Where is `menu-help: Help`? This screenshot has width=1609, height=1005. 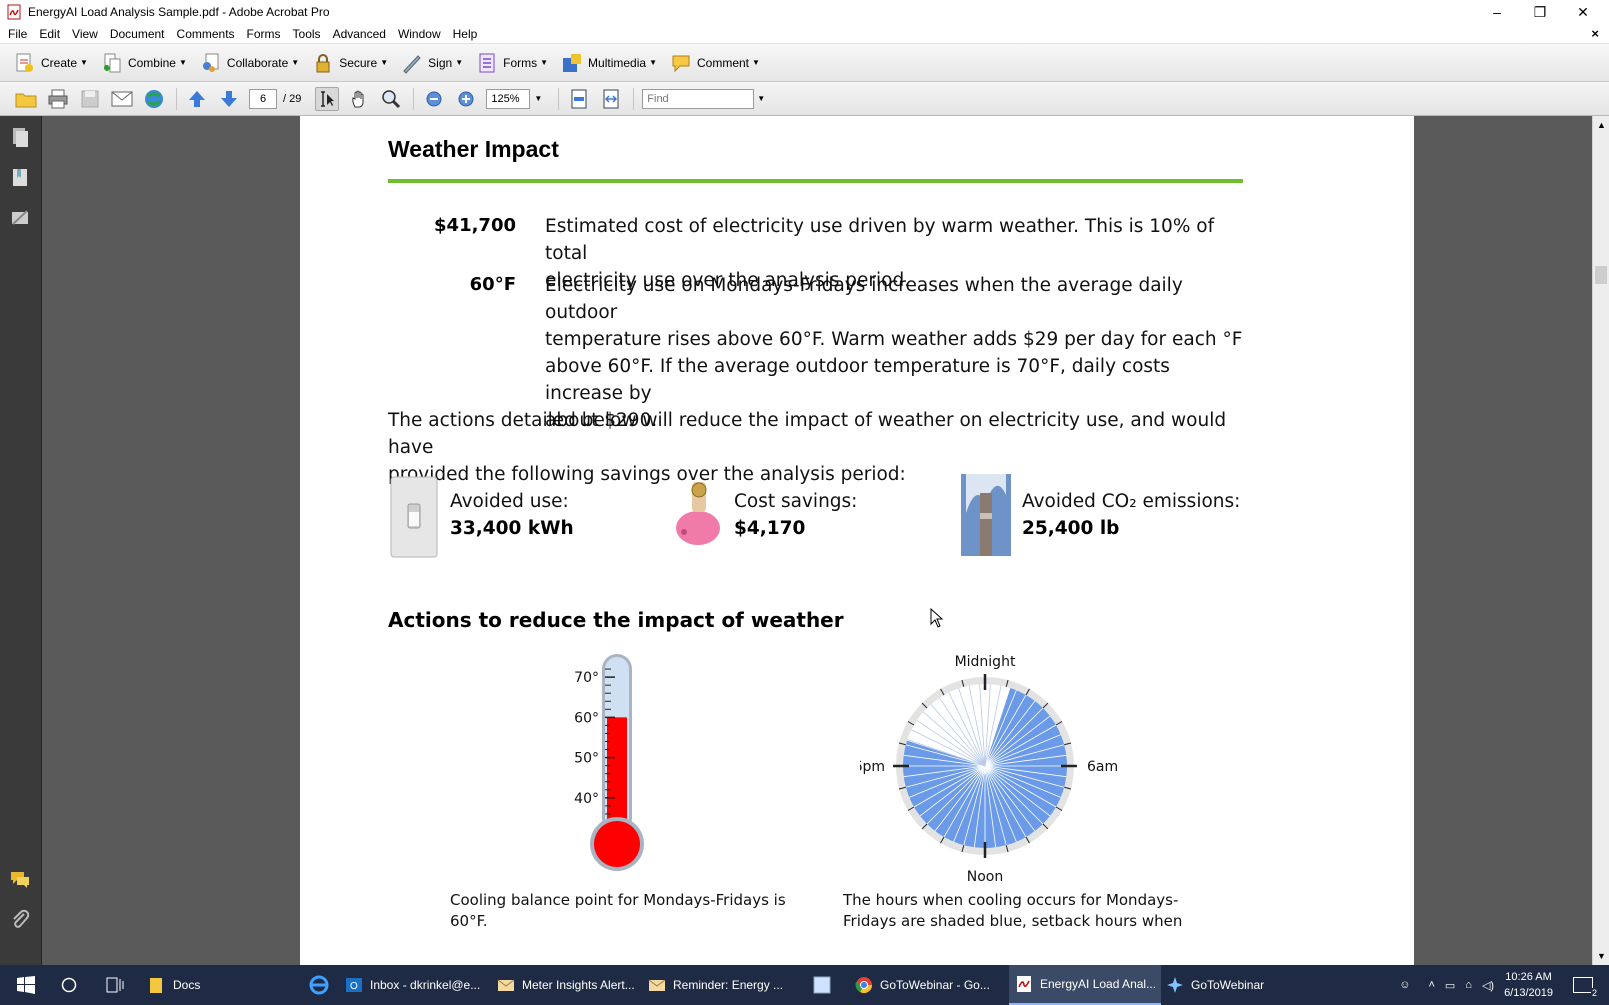 menu-help: Help is located at coordinates (465, 34).